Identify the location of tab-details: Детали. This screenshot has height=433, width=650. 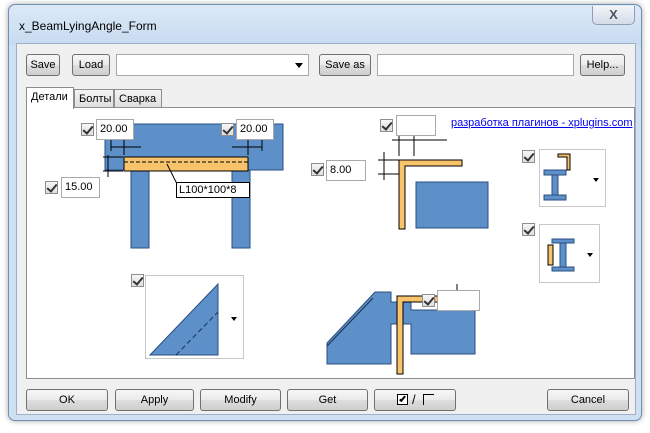
(50, 98).